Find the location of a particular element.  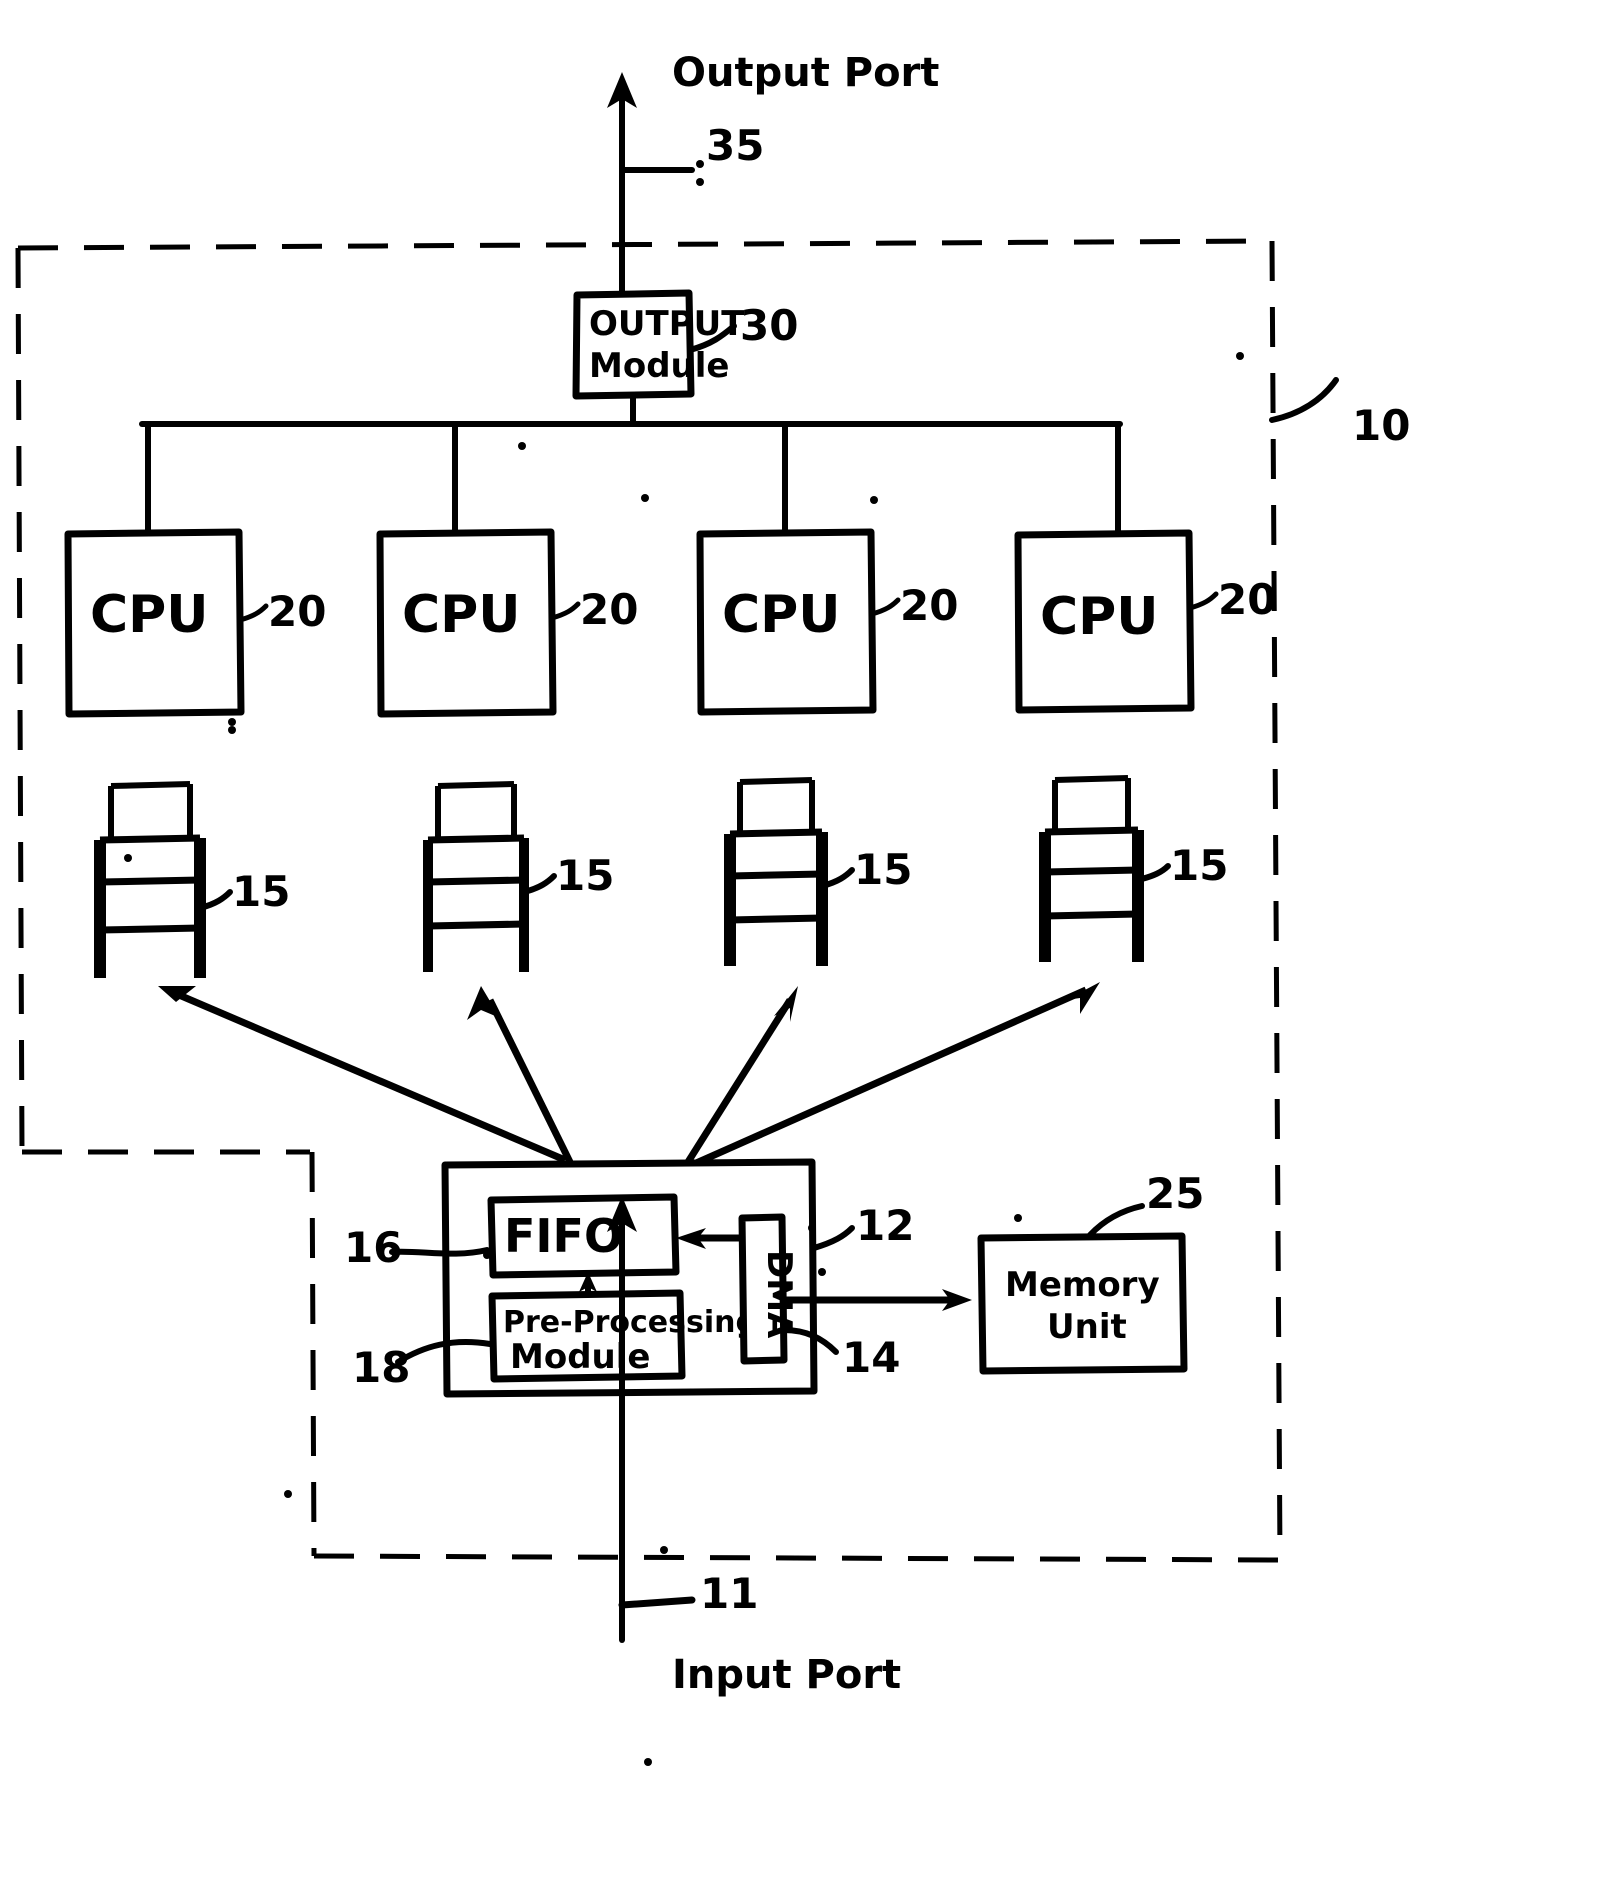

ref-label-15-4: 15 is located at coordinates (1199, 865).